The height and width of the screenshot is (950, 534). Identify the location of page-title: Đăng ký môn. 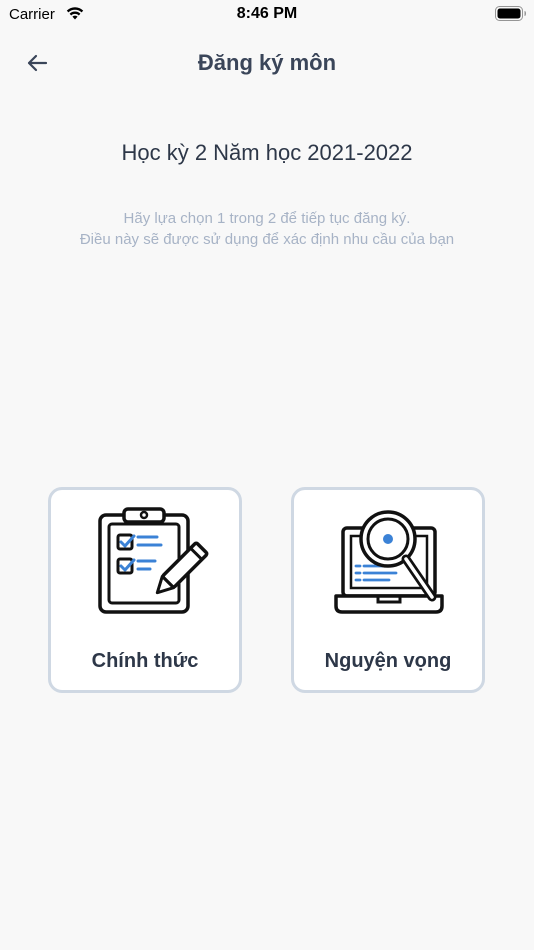
(267, 62).